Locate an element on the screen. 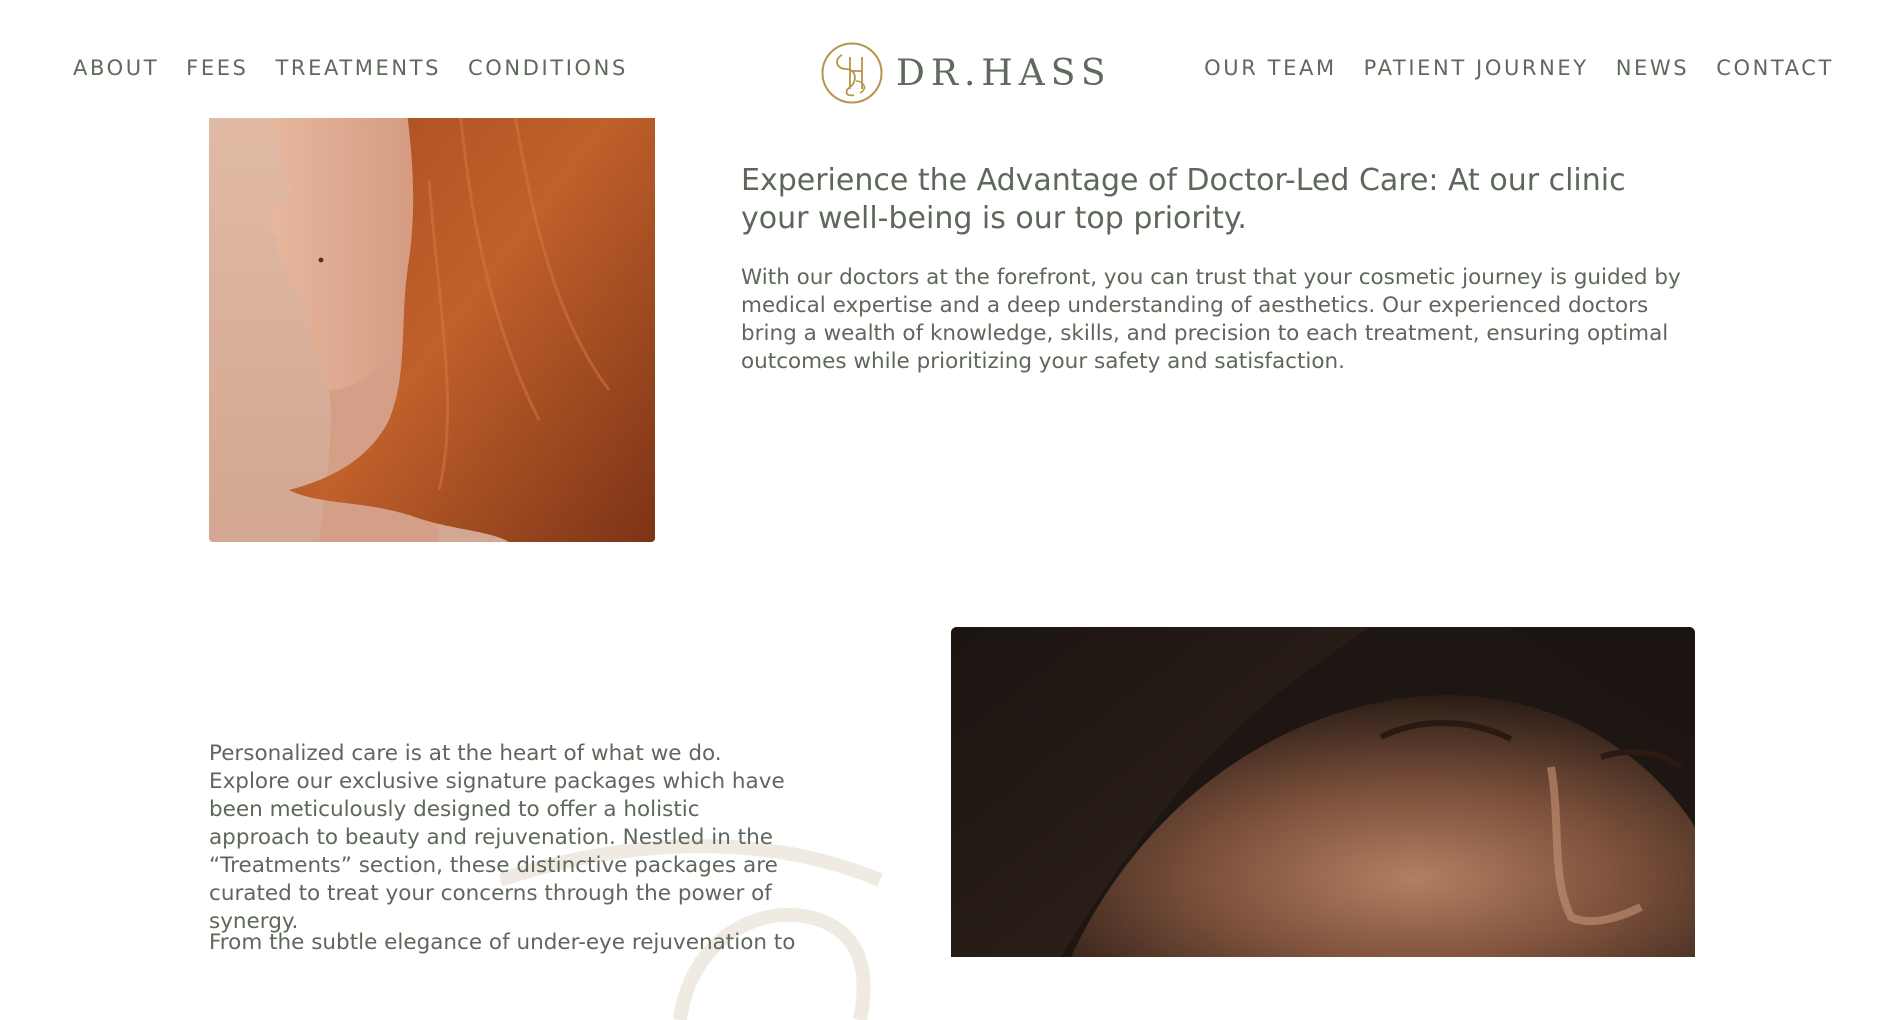 Image resolution: width=1898 pixels, height=1020 pixels. nav-patient-journey: PATIENT JOURNEY is located at coordinates (1476, 68).